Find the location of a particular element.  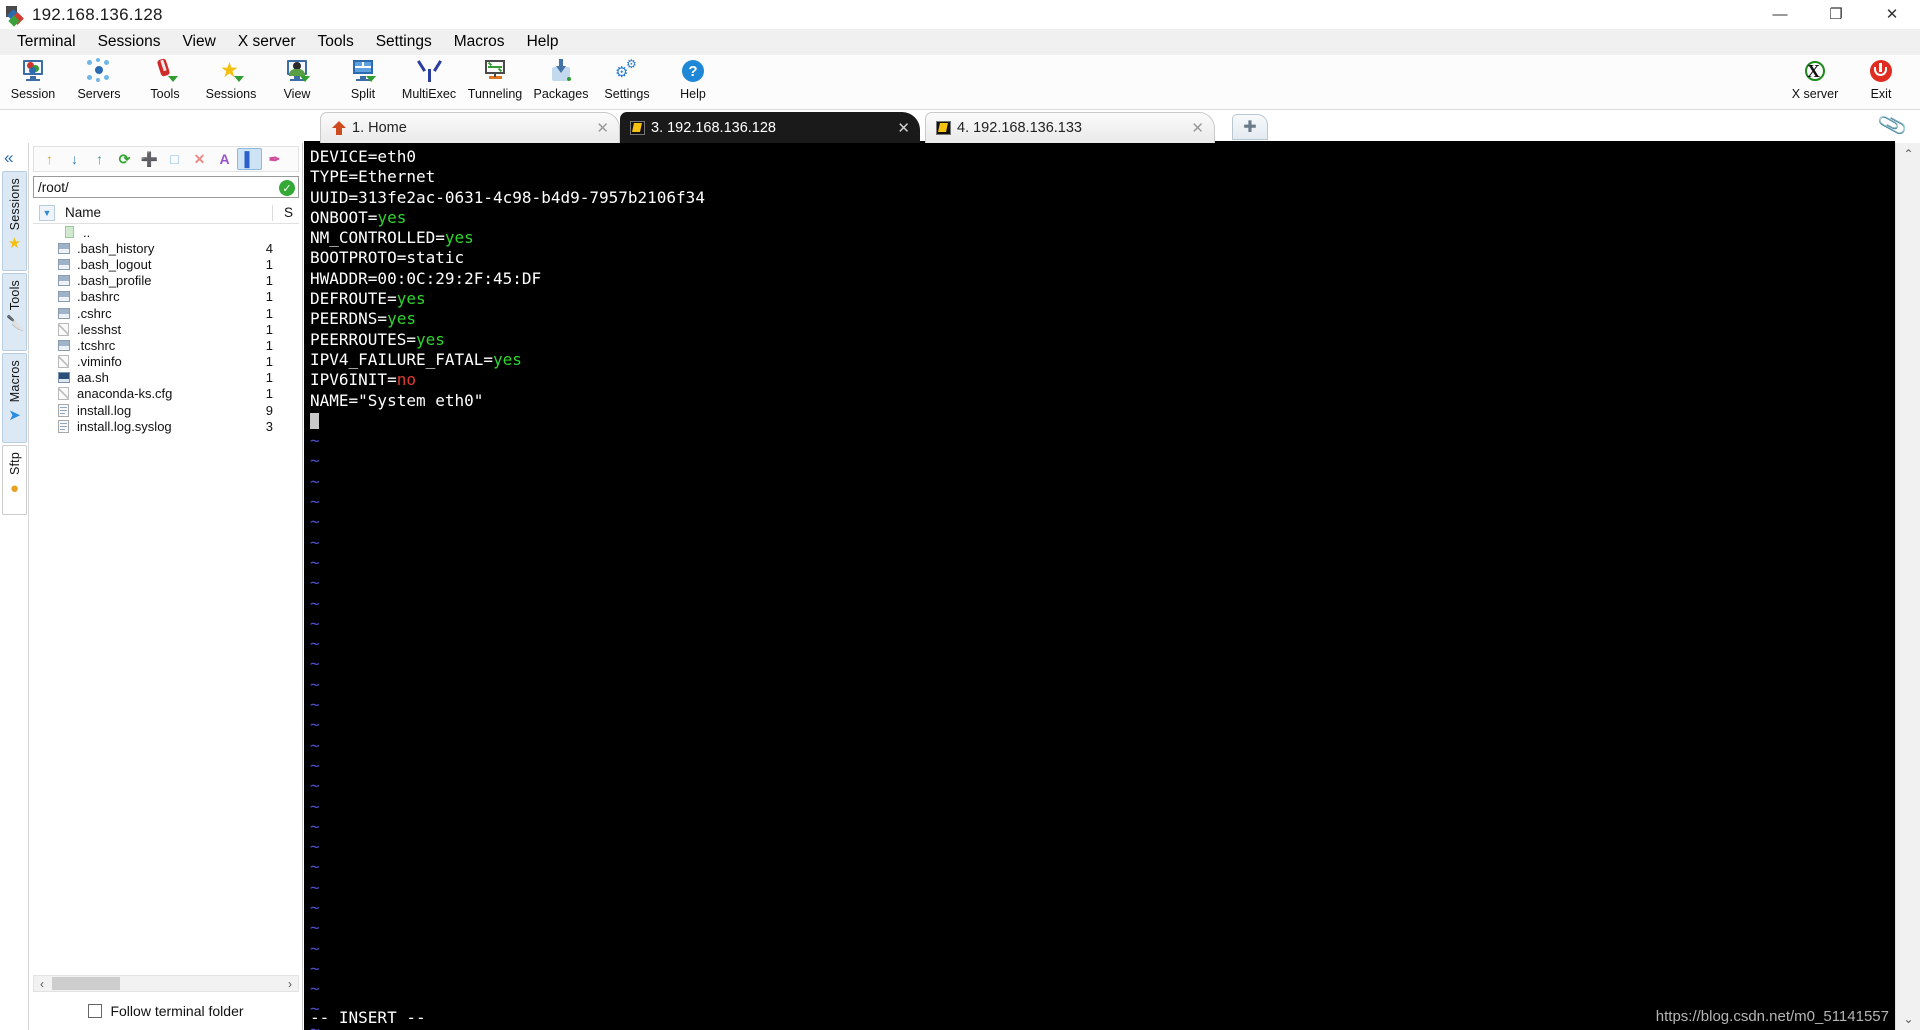

file-row: install.log.syslog 3 is located at coordinates (166, 426).